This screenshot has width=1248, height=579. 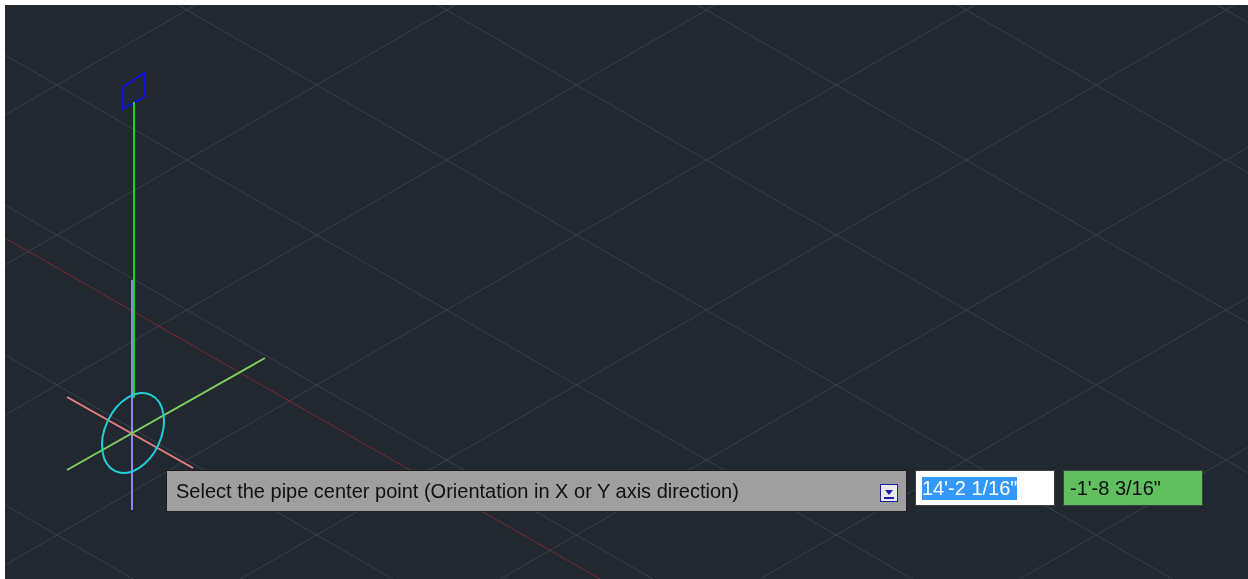 What do you see at coordinates (889, 493) in the screenshot?
I see `dropdown-icon` at bounding box center [889, 493].